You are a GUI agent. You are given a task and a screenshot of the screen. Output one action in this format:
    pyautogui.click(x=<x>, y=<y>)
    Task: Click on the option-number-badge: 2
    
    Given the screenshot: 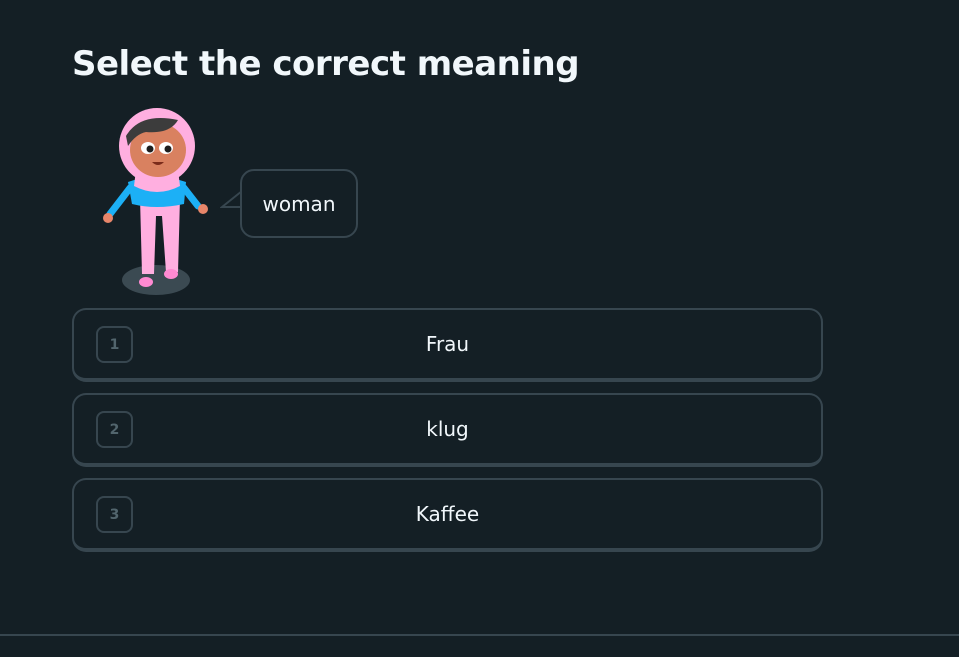 What is the action you would take?
    pyautogui.click(x=114, y=429)
    